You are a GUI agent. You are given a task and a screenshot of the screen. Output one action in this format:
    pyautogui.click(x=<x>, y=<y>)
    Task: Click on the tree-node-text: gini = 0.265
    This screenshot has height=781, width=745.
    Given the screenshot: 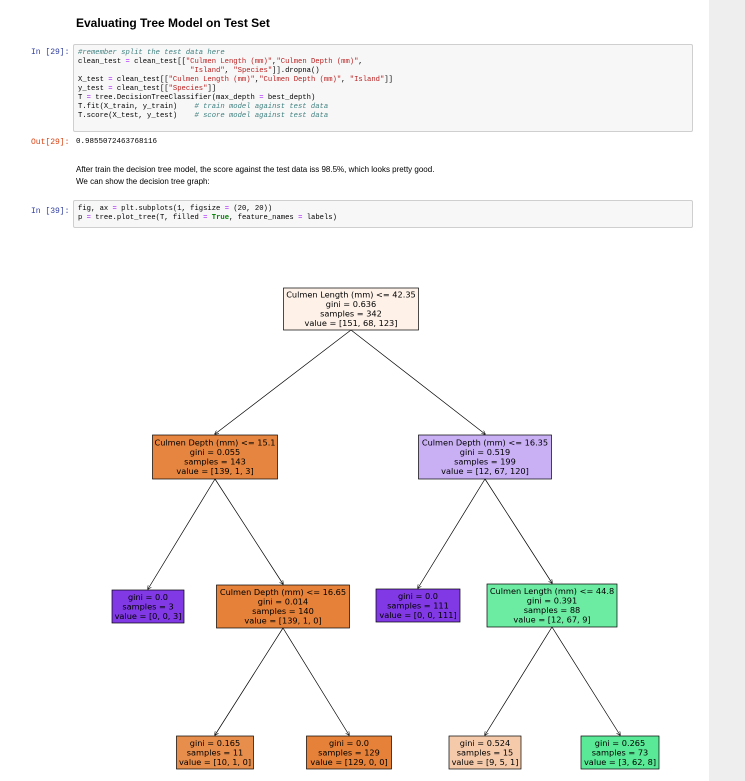 What is the action you would take?
    pyautogui.click(x=620, y=743)
    